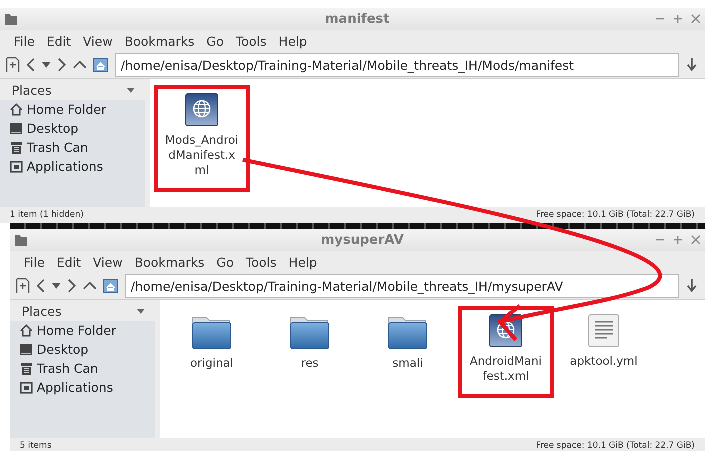 The width and height of the screenshot is (705, 451). What do you see at coordinates (202, 110) in the screenshot?
I see `web-file-icon` at bounding box center [202, 110].